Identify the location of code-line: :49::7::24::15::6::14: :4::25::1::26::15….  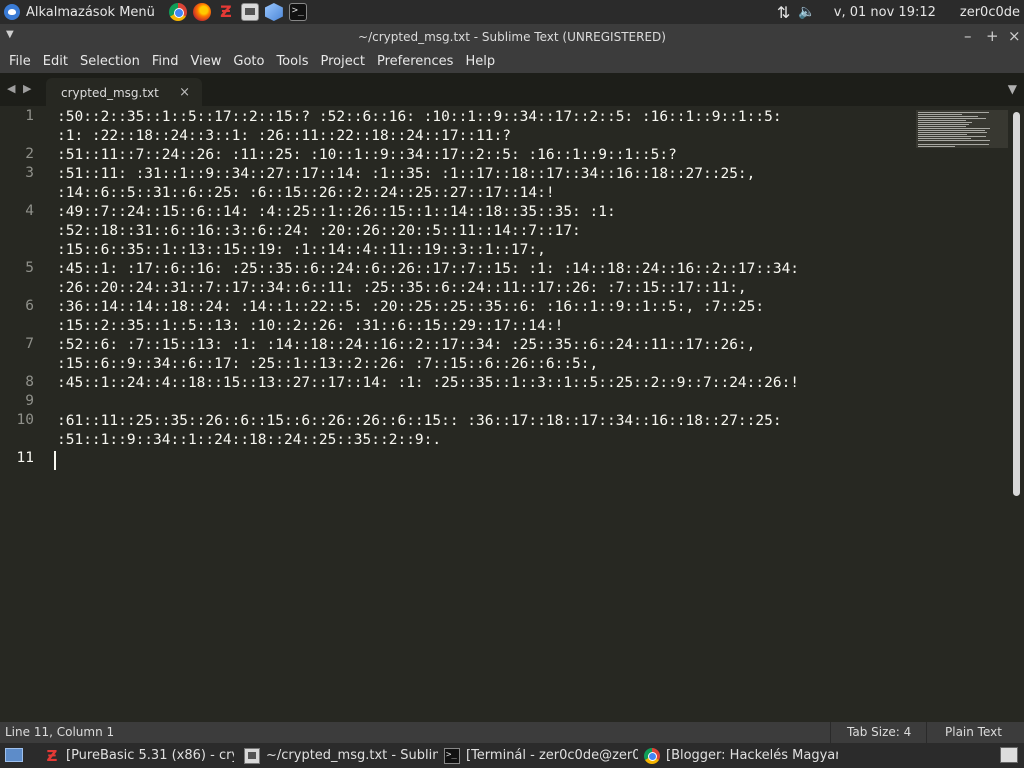
(336, 212).